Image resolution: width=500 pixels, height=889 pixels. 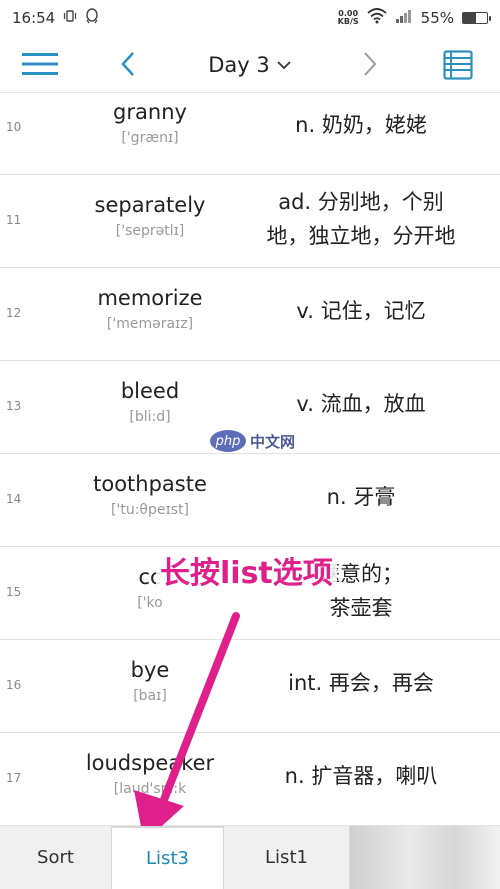 I want to click on annotation-arrow-icon, so click(x=187, y=727).